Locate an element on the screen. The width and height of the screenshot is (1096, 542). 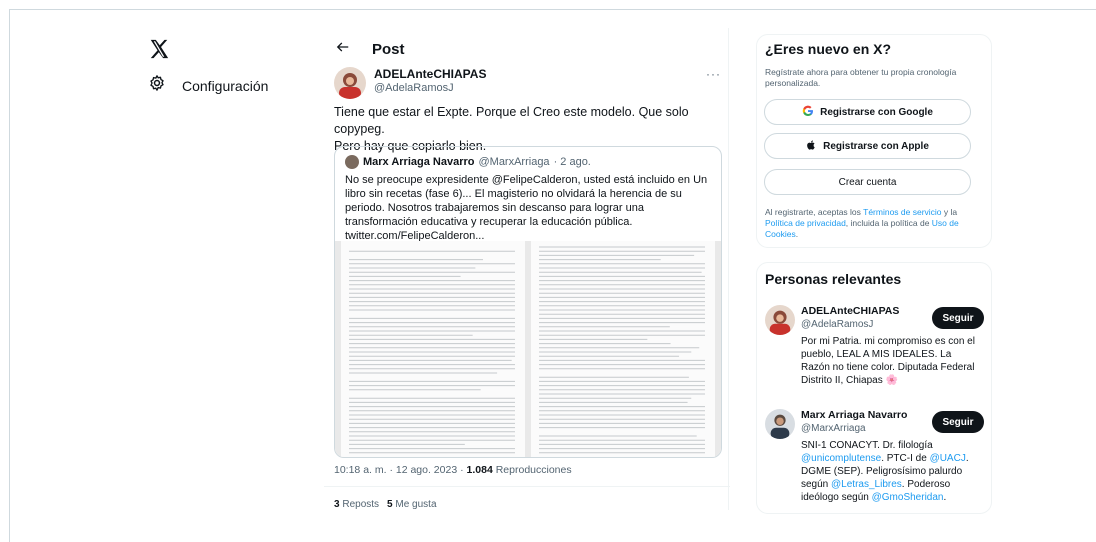
post-author: ADELAnteCHIAPAS @AdelaRamosJ is located at coordinates (410, 83).